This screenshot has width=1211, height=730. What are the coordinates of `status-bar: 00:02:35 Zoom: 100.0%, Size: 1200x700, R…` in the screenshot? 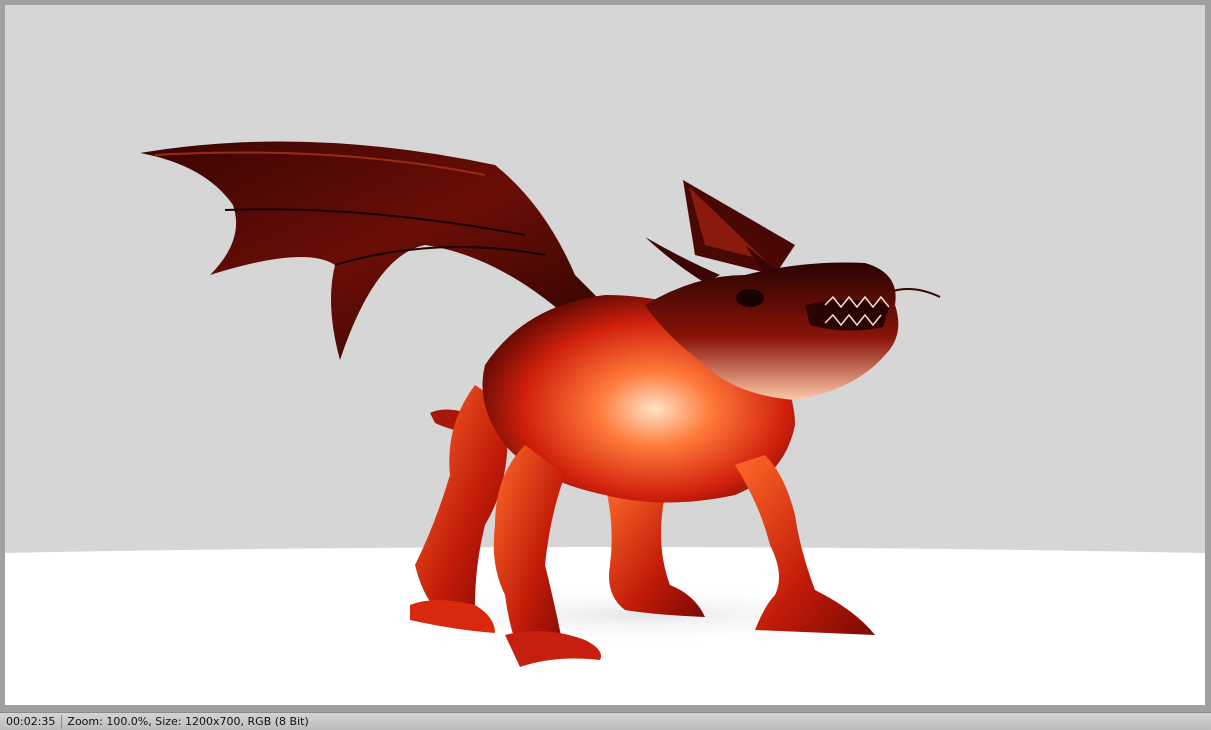 It's located at (605, 721).